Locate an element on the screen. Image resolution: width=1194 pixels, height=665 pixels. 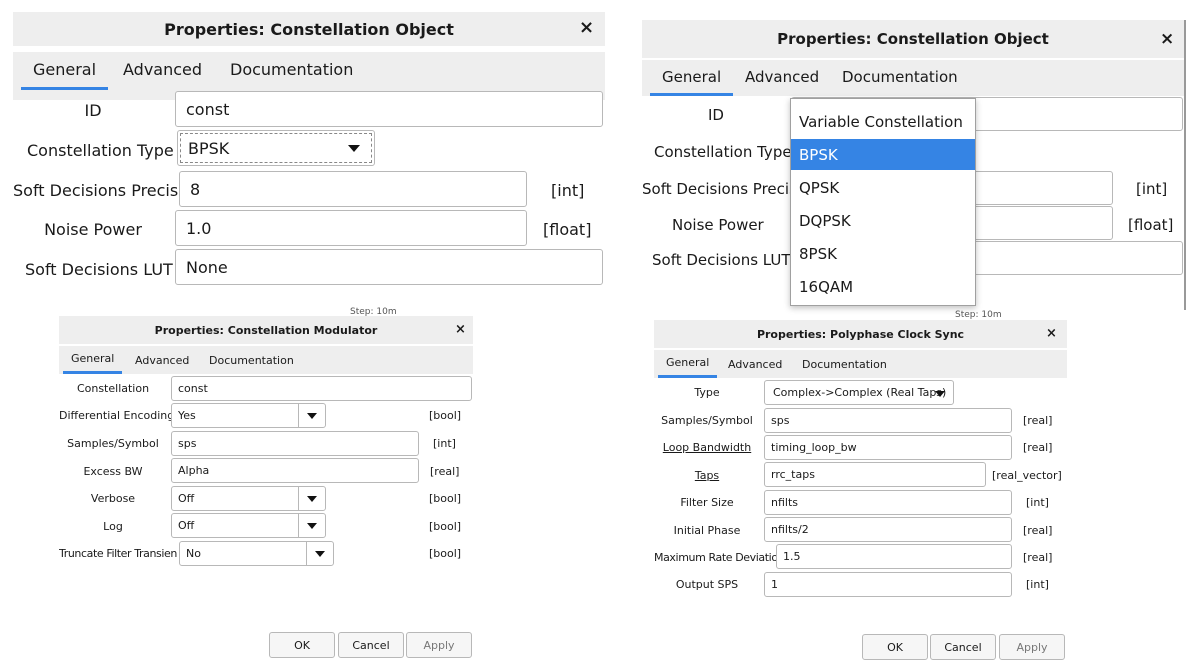
initial-phase-label: Initial Phase is located at coordinates (707, 530).